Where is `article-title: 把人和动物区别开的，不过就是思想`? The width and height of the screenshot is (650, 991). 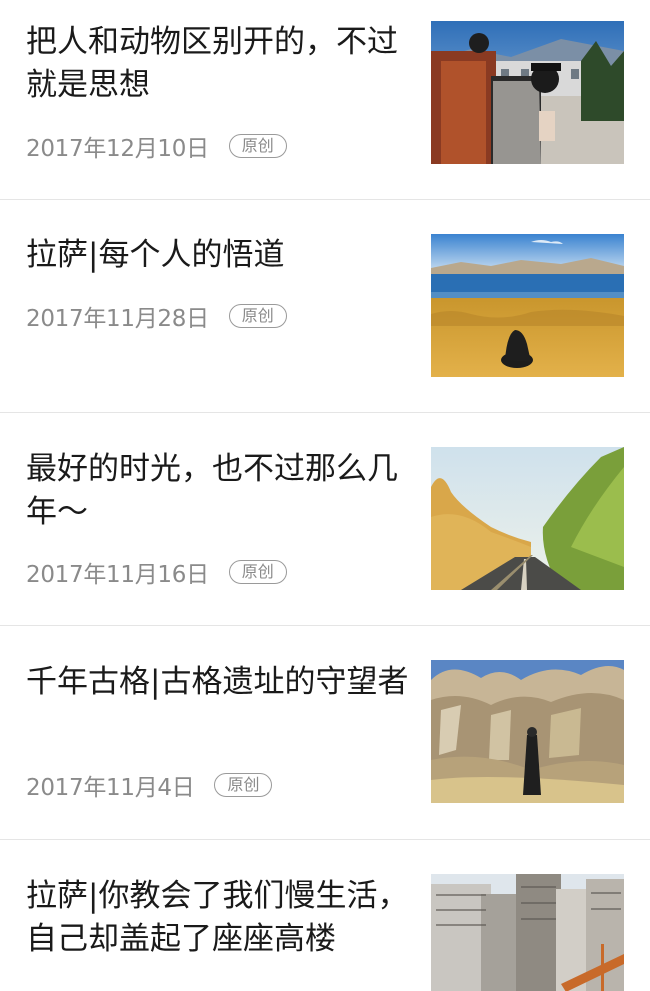 article-title: 把人和动物区别开的，不过就是思想 is located at coordinates (212, 63).